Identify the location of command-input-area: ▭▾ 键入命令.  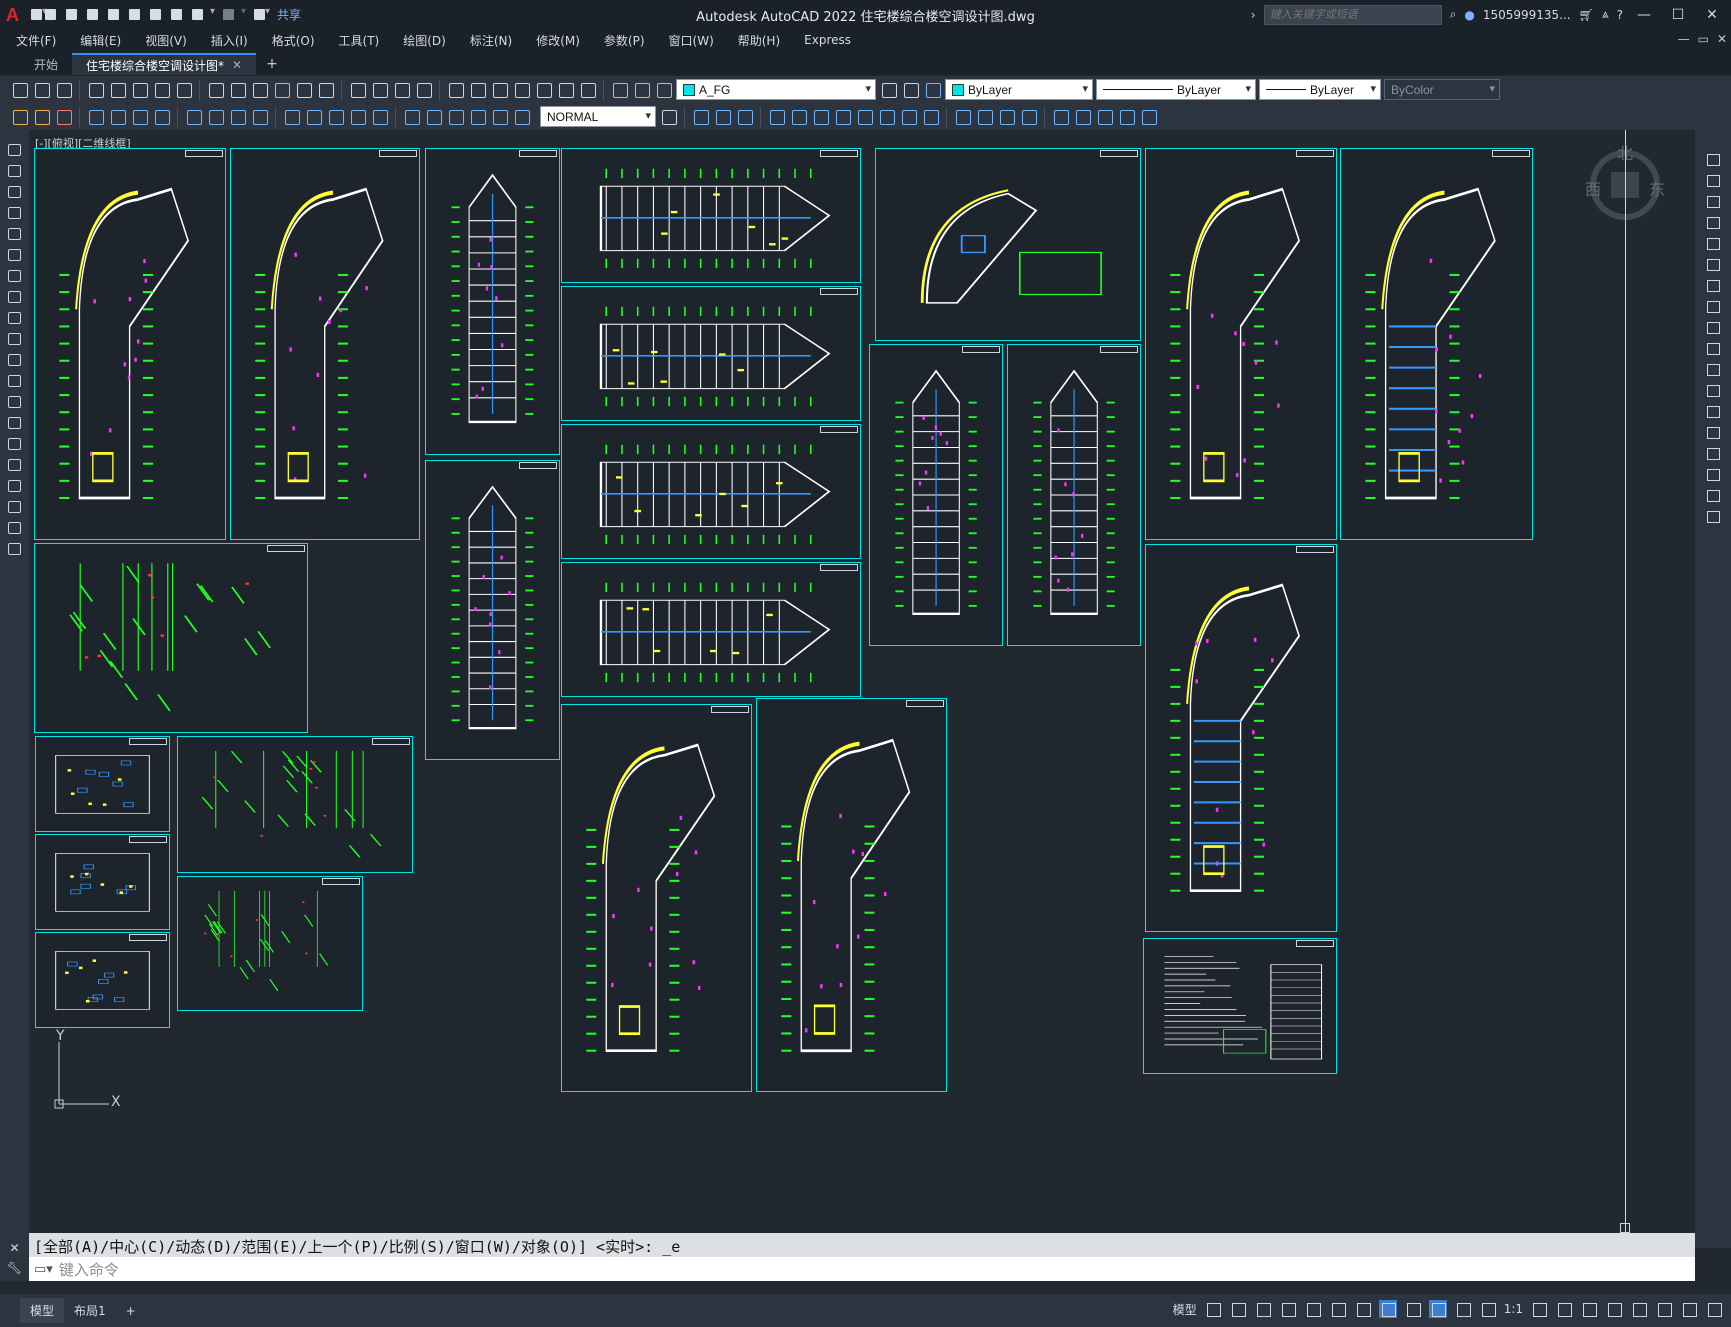
(862, 1269).